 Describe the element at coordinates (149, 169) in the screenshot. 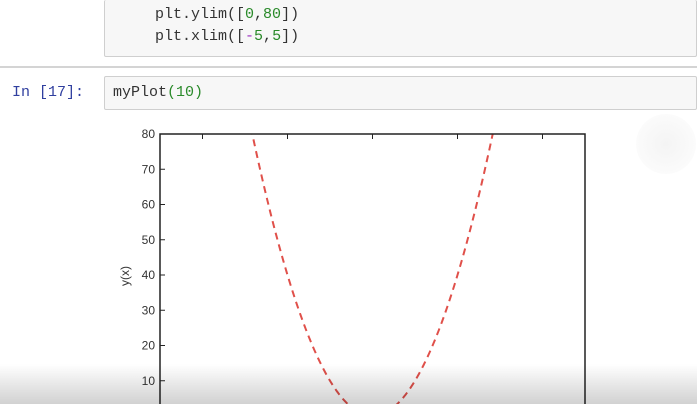

I see `y-tick-label: 70` at that location.